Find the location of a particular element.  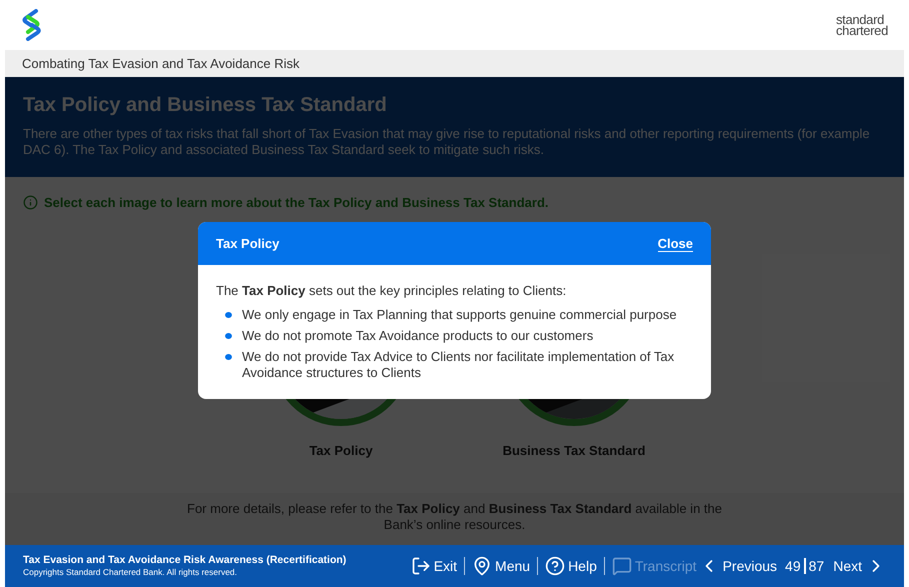

copyright-text: Copyrights Standard Chartered Bank. All rights reserved. is located at coordinates (130, 572).